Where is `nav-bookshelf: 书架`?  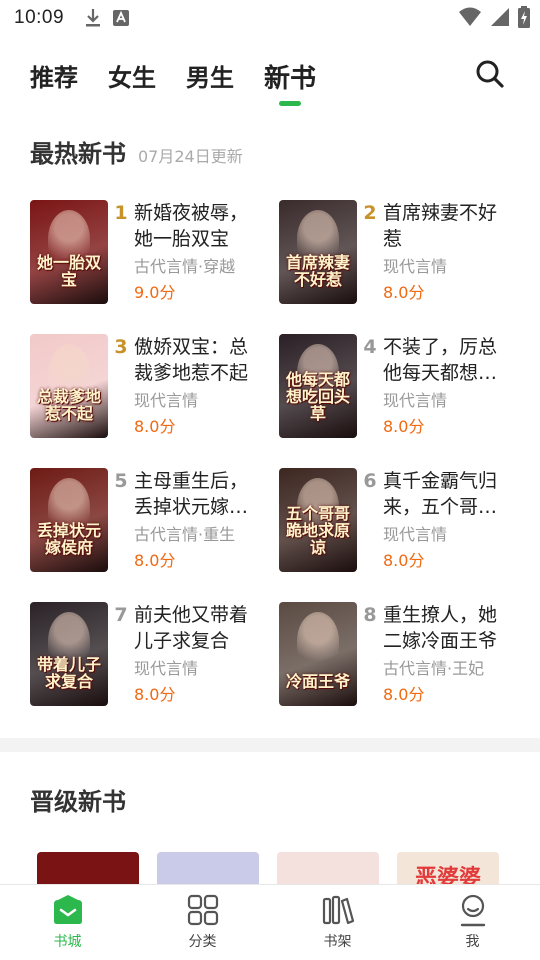 nav-bookshelf: 书架 is located at coordinates (337, 922).